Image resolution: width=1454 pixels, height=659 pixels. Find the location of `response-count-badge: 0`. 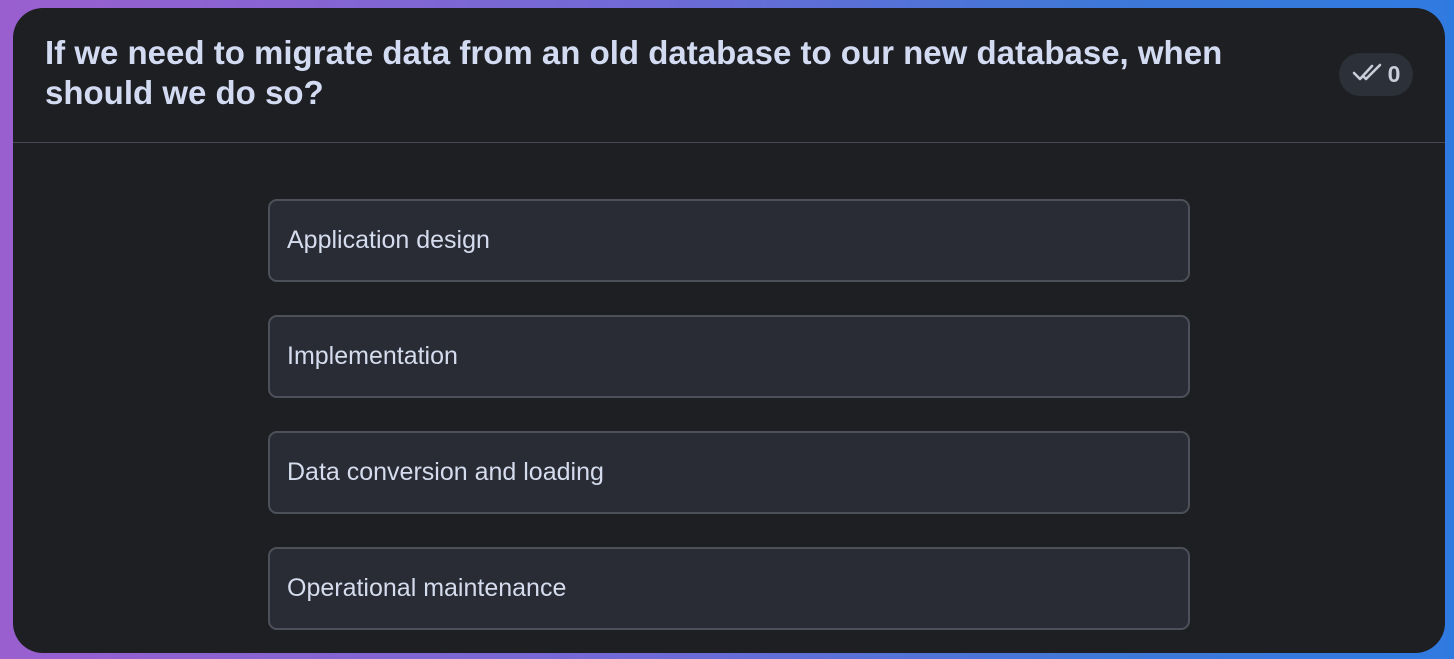

response-count-badge: 0 is located at coordinates (1376, 74).